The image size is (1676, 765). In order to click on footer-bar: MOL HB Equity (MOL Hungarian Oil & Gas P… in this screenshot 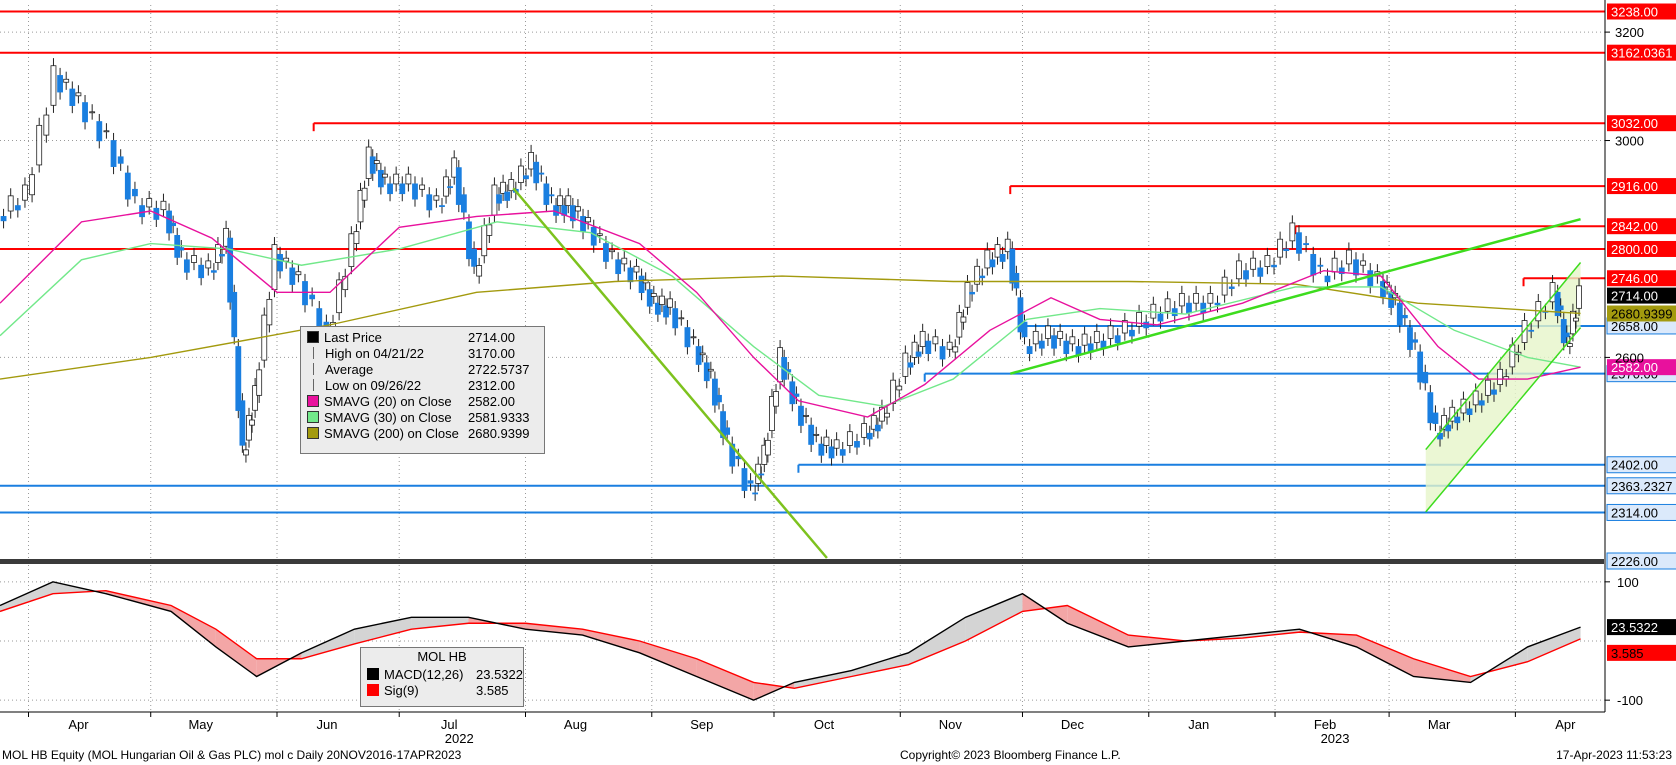, I will do `click(838, 755)`.